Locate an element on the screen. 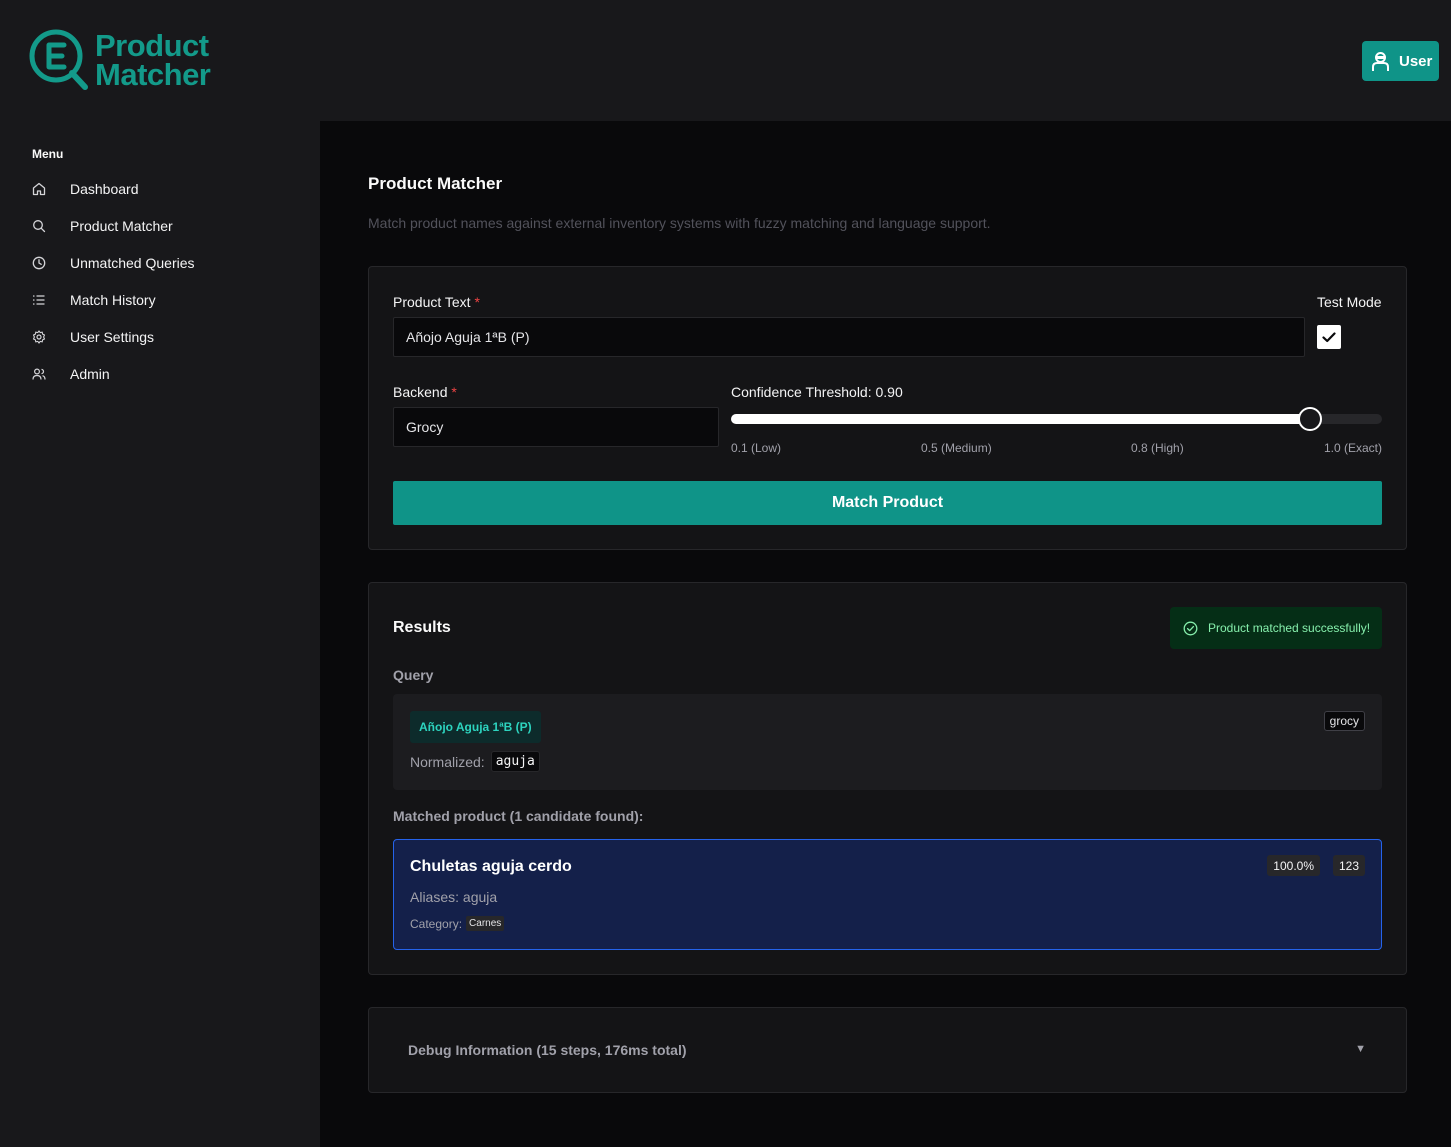 The width and height of the screenshot is (1451, 1147). sidebar-item-unmatched-queries: Unmatched Queries is located at coordinates (166, 263).